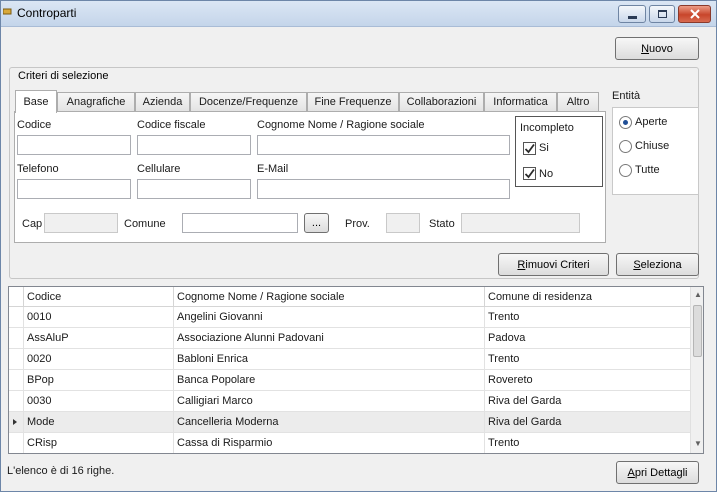 This screenshot has height=492, width=717. Describe the element at coordinates (273, 169) in the screenshot. I see `email-label: E-Mail` at that location.